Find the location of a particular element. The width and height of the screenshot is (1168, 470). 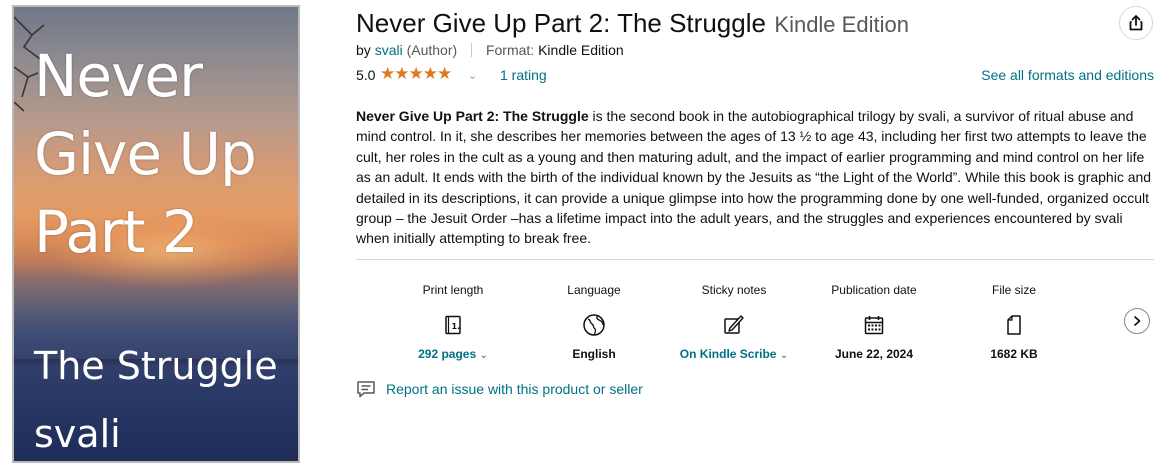

detail-label: File size is located at coordinates (1013, 290).